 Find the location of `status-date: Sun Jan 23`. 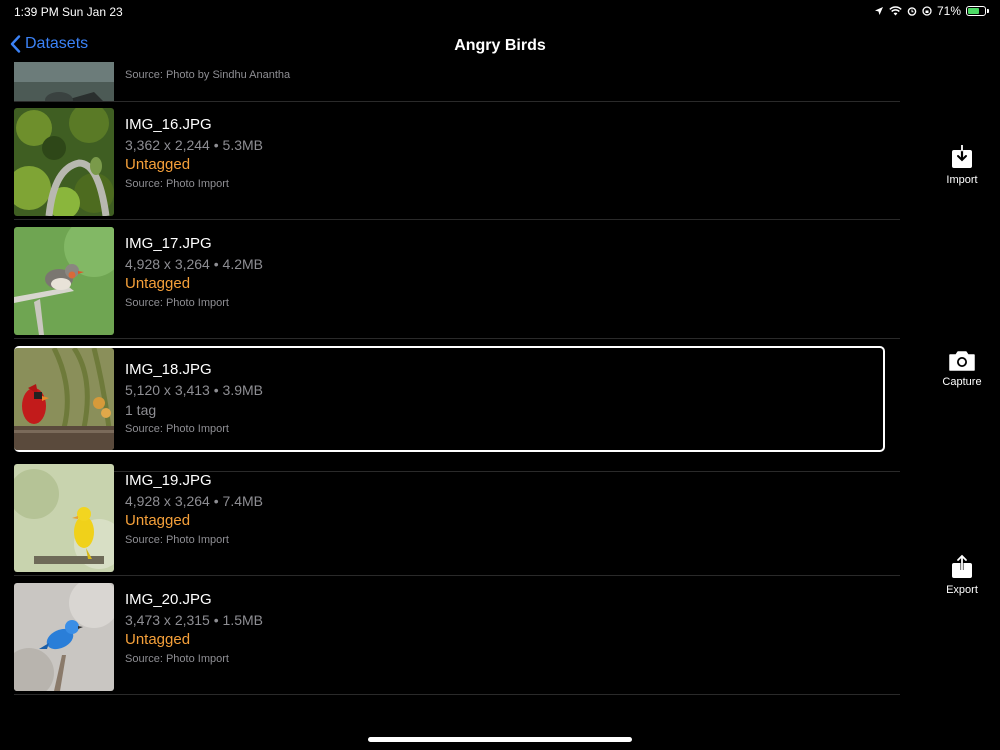

status-date: Sun Jan 23 is located at coordinates (92, 12).